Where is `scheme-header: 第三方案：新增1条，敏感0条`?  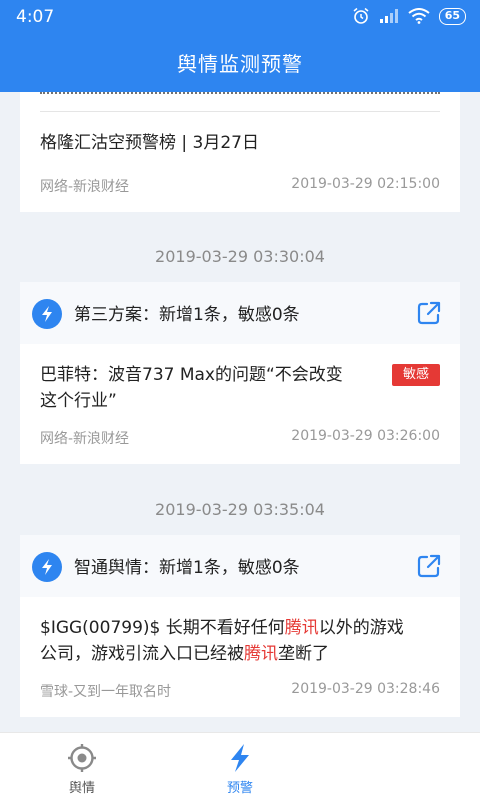 scheme-header: 第三方案：新增1条，敏感0条 is located at coordinates (240, 313).